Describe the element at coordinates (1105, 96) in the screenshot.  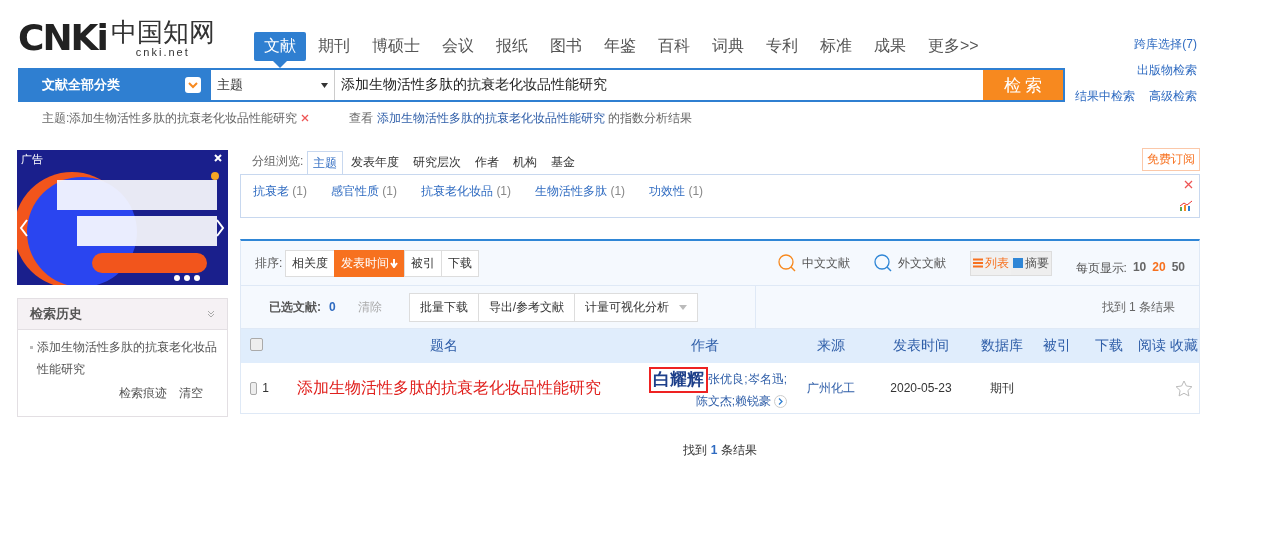
I see `search-link: 结果中检索` at that location.